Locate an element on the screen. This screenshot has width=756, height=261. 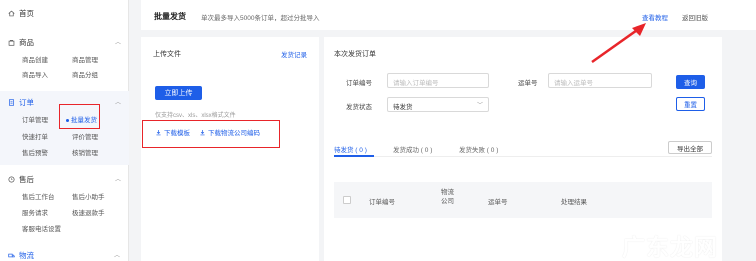
bag-icon is located at coordinates (11, 43).